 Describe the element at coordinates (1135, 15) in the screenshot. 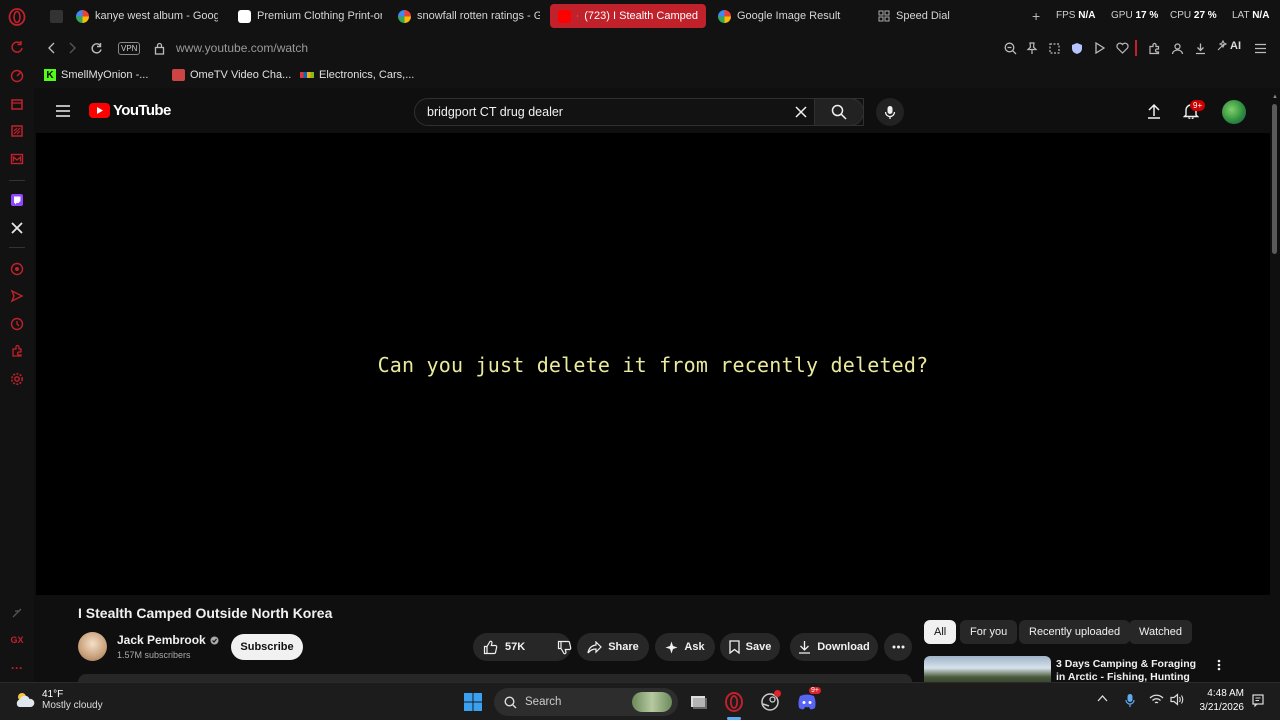

I see `gpu-stat: GPU 17 %` at that location.